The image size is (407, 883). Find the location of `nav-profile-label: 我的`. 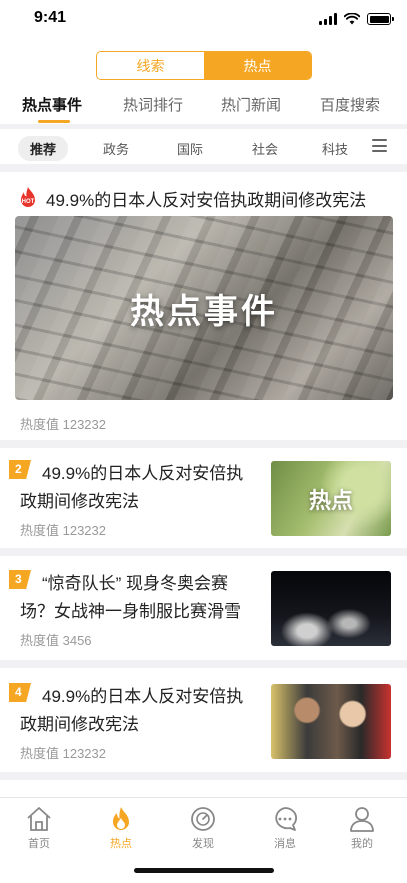

nav-profile-label: 我的 is located at coordinates (362, 844).